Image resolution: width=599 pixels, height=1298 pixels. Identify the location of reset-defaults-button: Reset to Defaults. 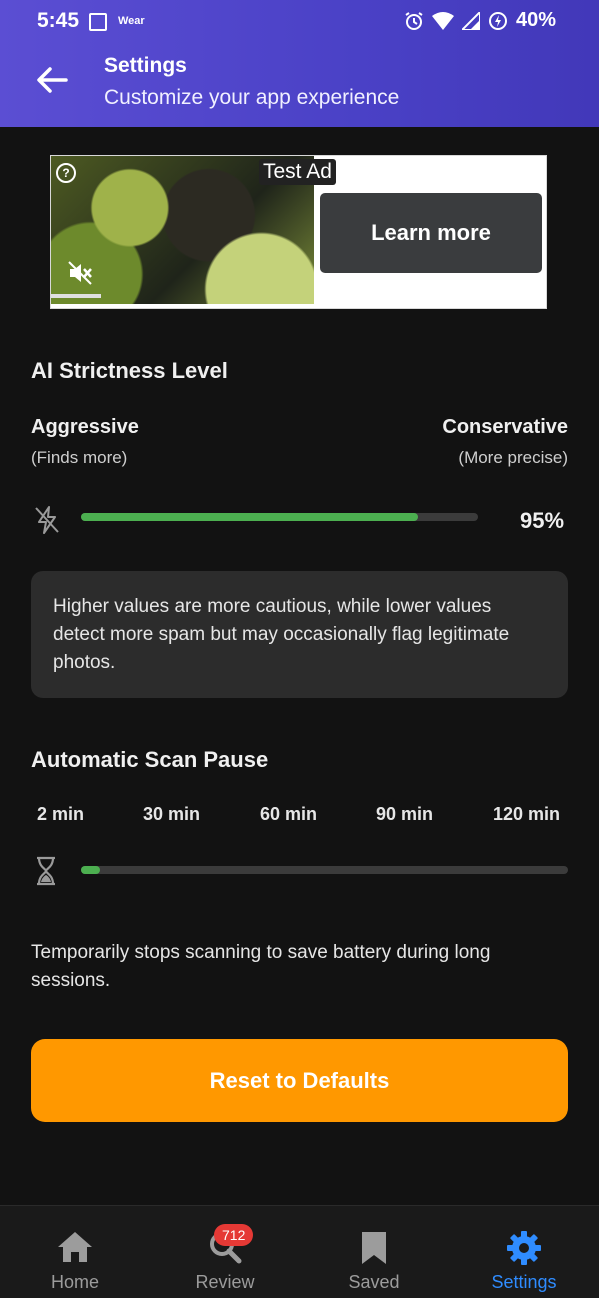
(299, 1080).